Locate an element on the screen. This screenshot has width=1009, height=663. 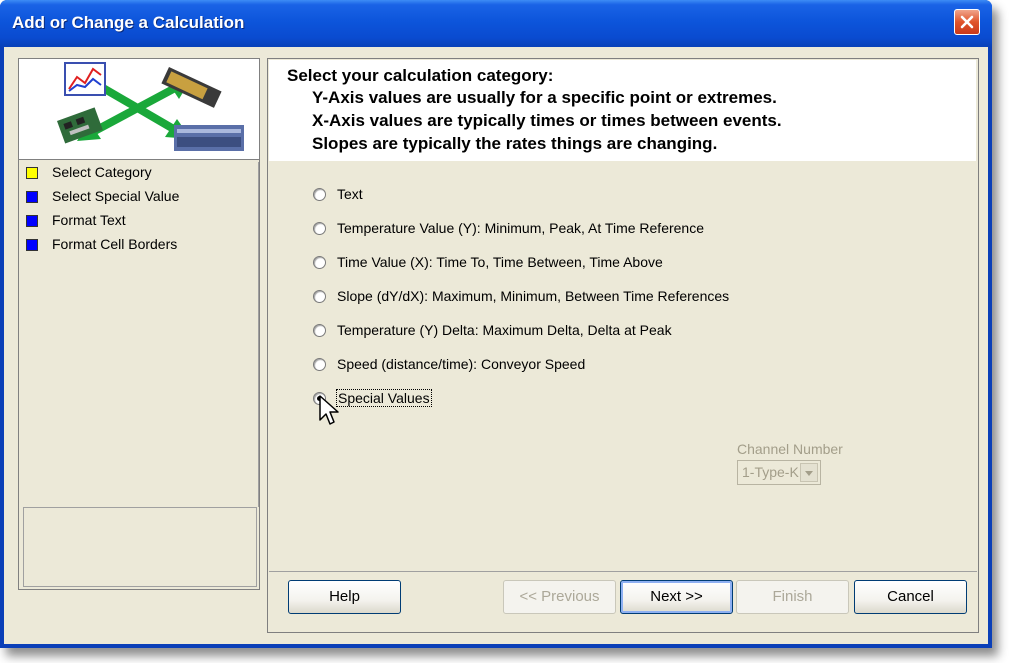
close-button is located at coordinates (967, 22).